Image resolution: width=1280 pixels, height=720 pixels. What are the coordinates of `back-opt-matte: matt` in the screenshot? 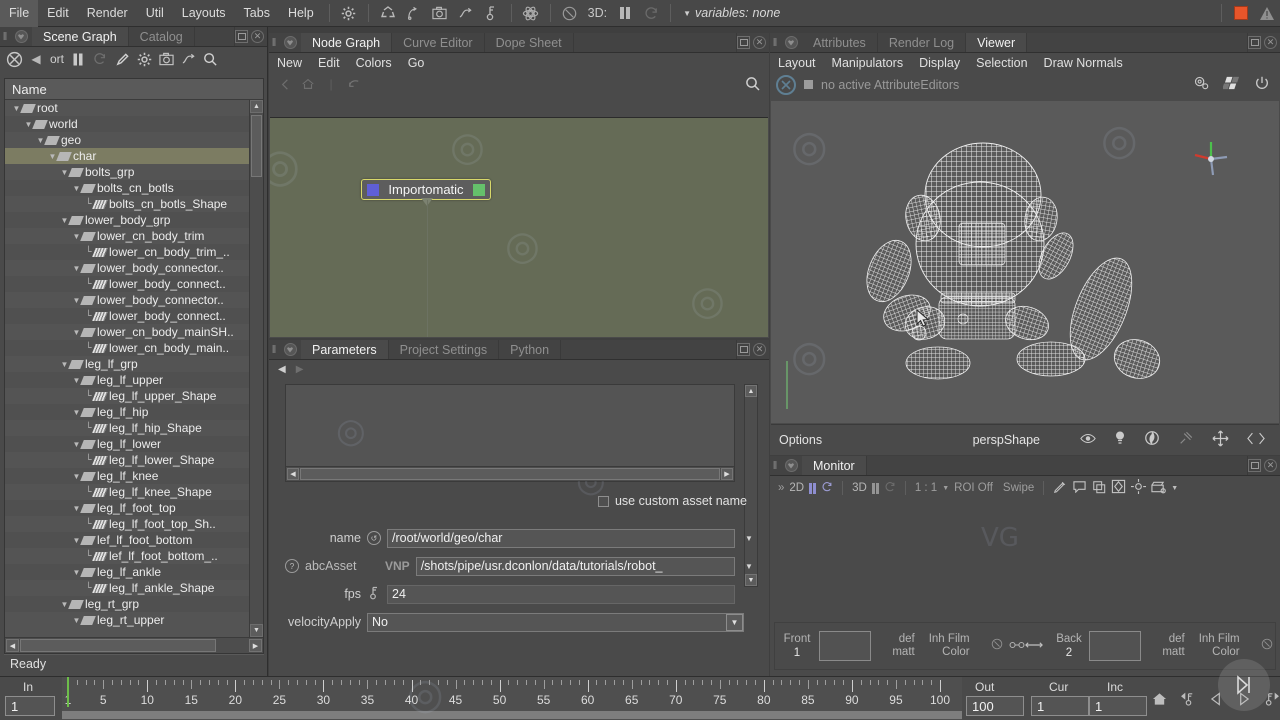 It's located at (1173, 652).